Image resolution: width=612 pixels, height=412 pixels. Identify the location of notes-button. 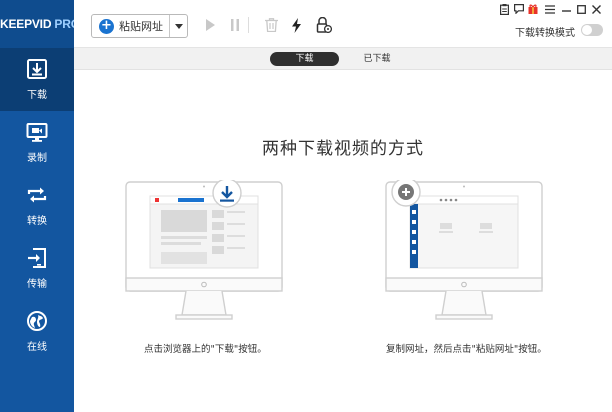
(504, 9).